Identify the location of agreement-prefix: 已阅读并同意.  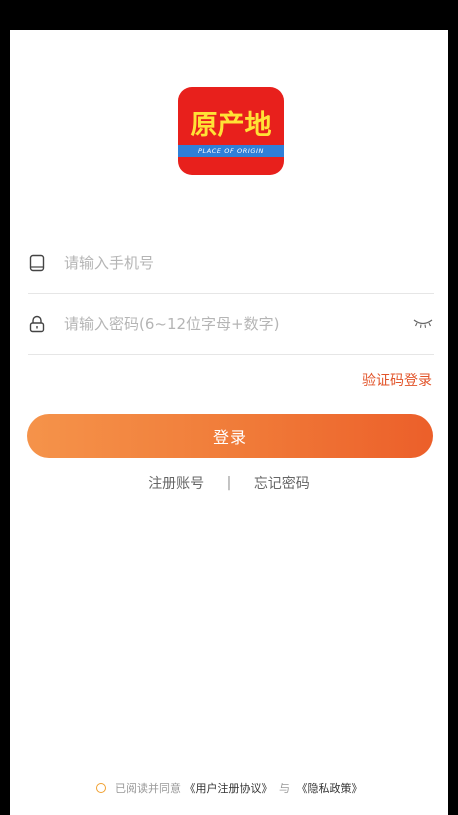
(148, 788).